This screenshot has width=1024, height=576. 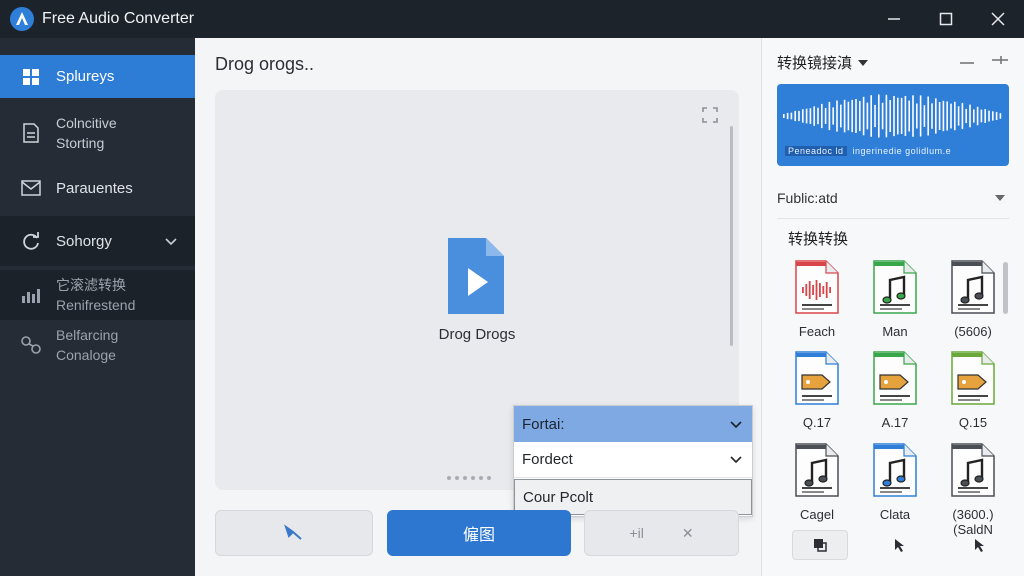 What do you see at coordinates (86, 123) in the screenshot?
I see `sidebar-item-label: Colncitive` at bounding box center [86, 123].